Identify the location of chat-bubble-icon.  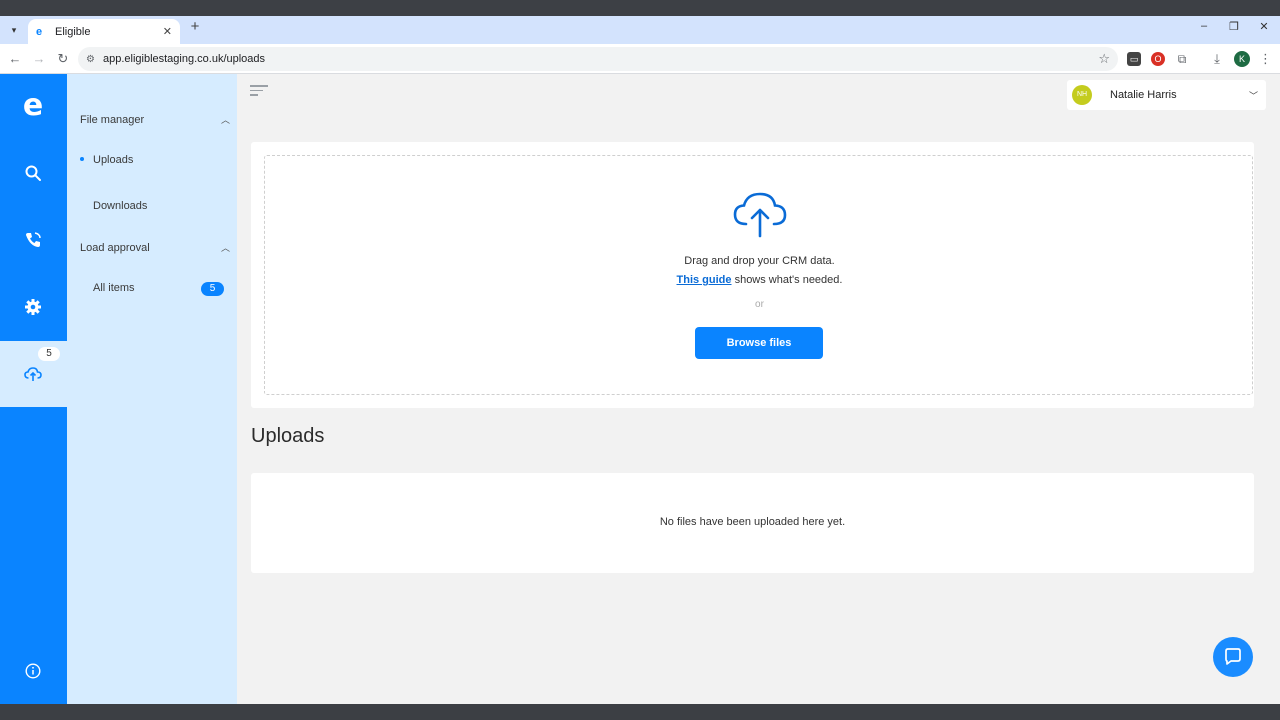
(1233, 656).